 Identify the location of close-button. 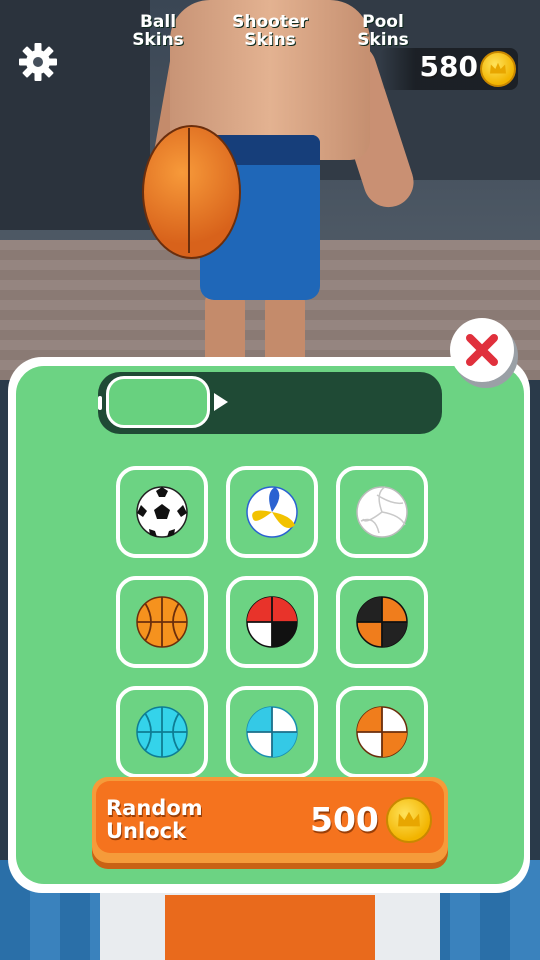
(482, 350).